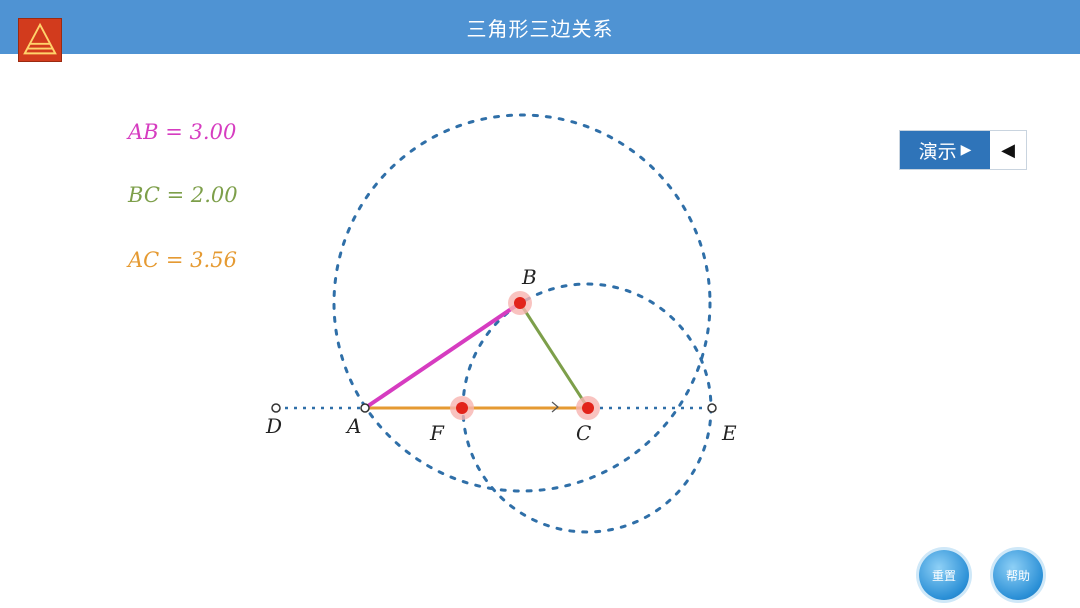  I want to click on reset-button: 重置, so click(944, 575).